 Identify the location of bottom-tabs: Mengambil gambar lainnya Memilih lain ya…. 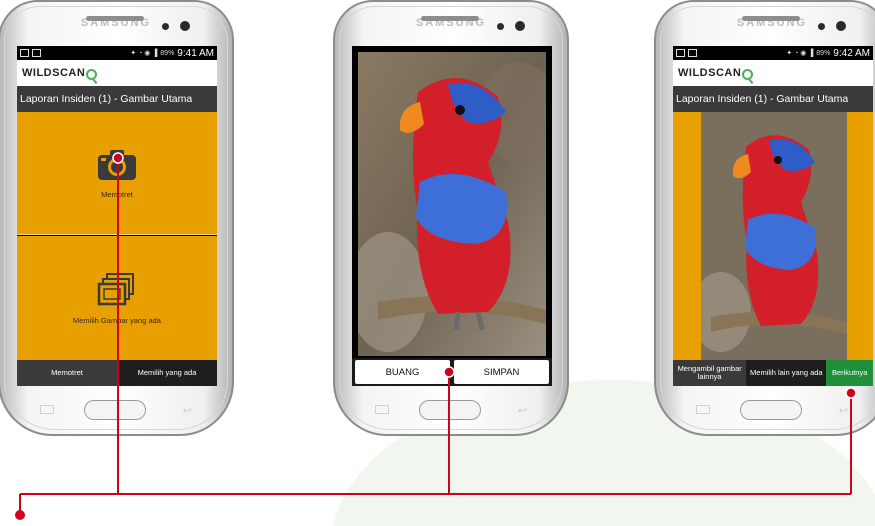
(773, 373).